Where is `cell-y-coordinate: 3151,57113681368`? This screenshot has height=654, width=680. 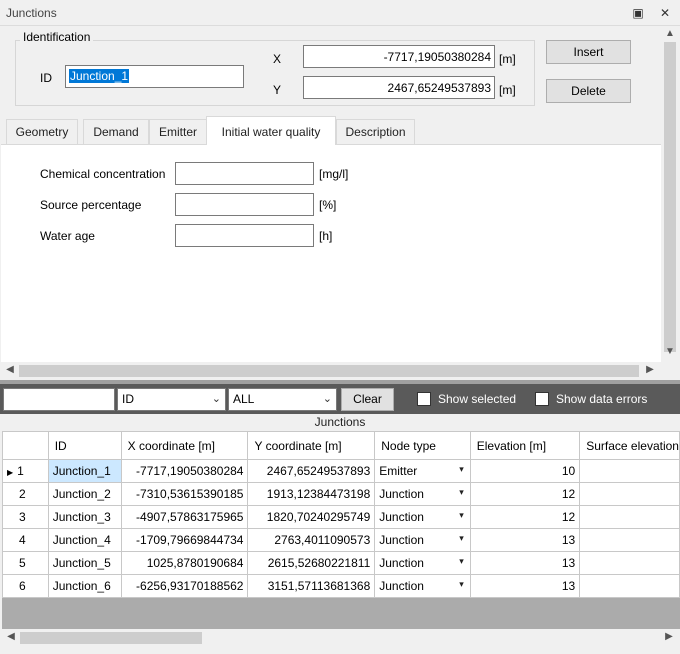
cell-y-coordinate: 3151,57113681368 is located at coordinates (311, 586).